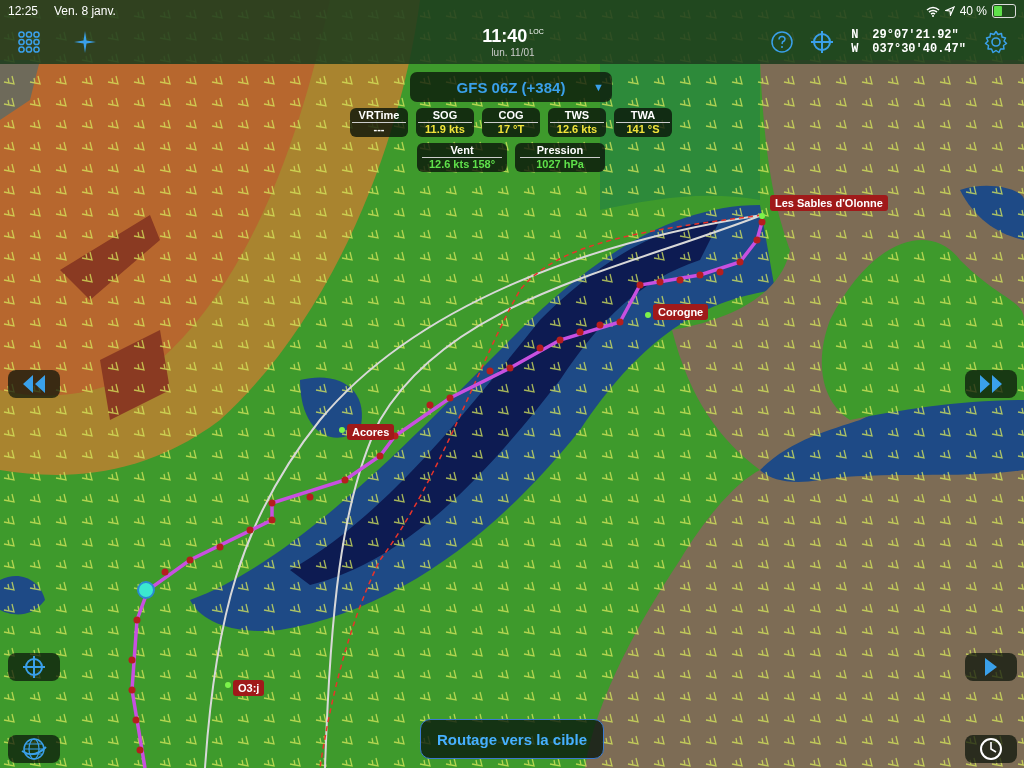 The image size is (1024, 768). Describe the element at coordinates (1004, 11) in the screenshot. I see `battery-icon` at that location.